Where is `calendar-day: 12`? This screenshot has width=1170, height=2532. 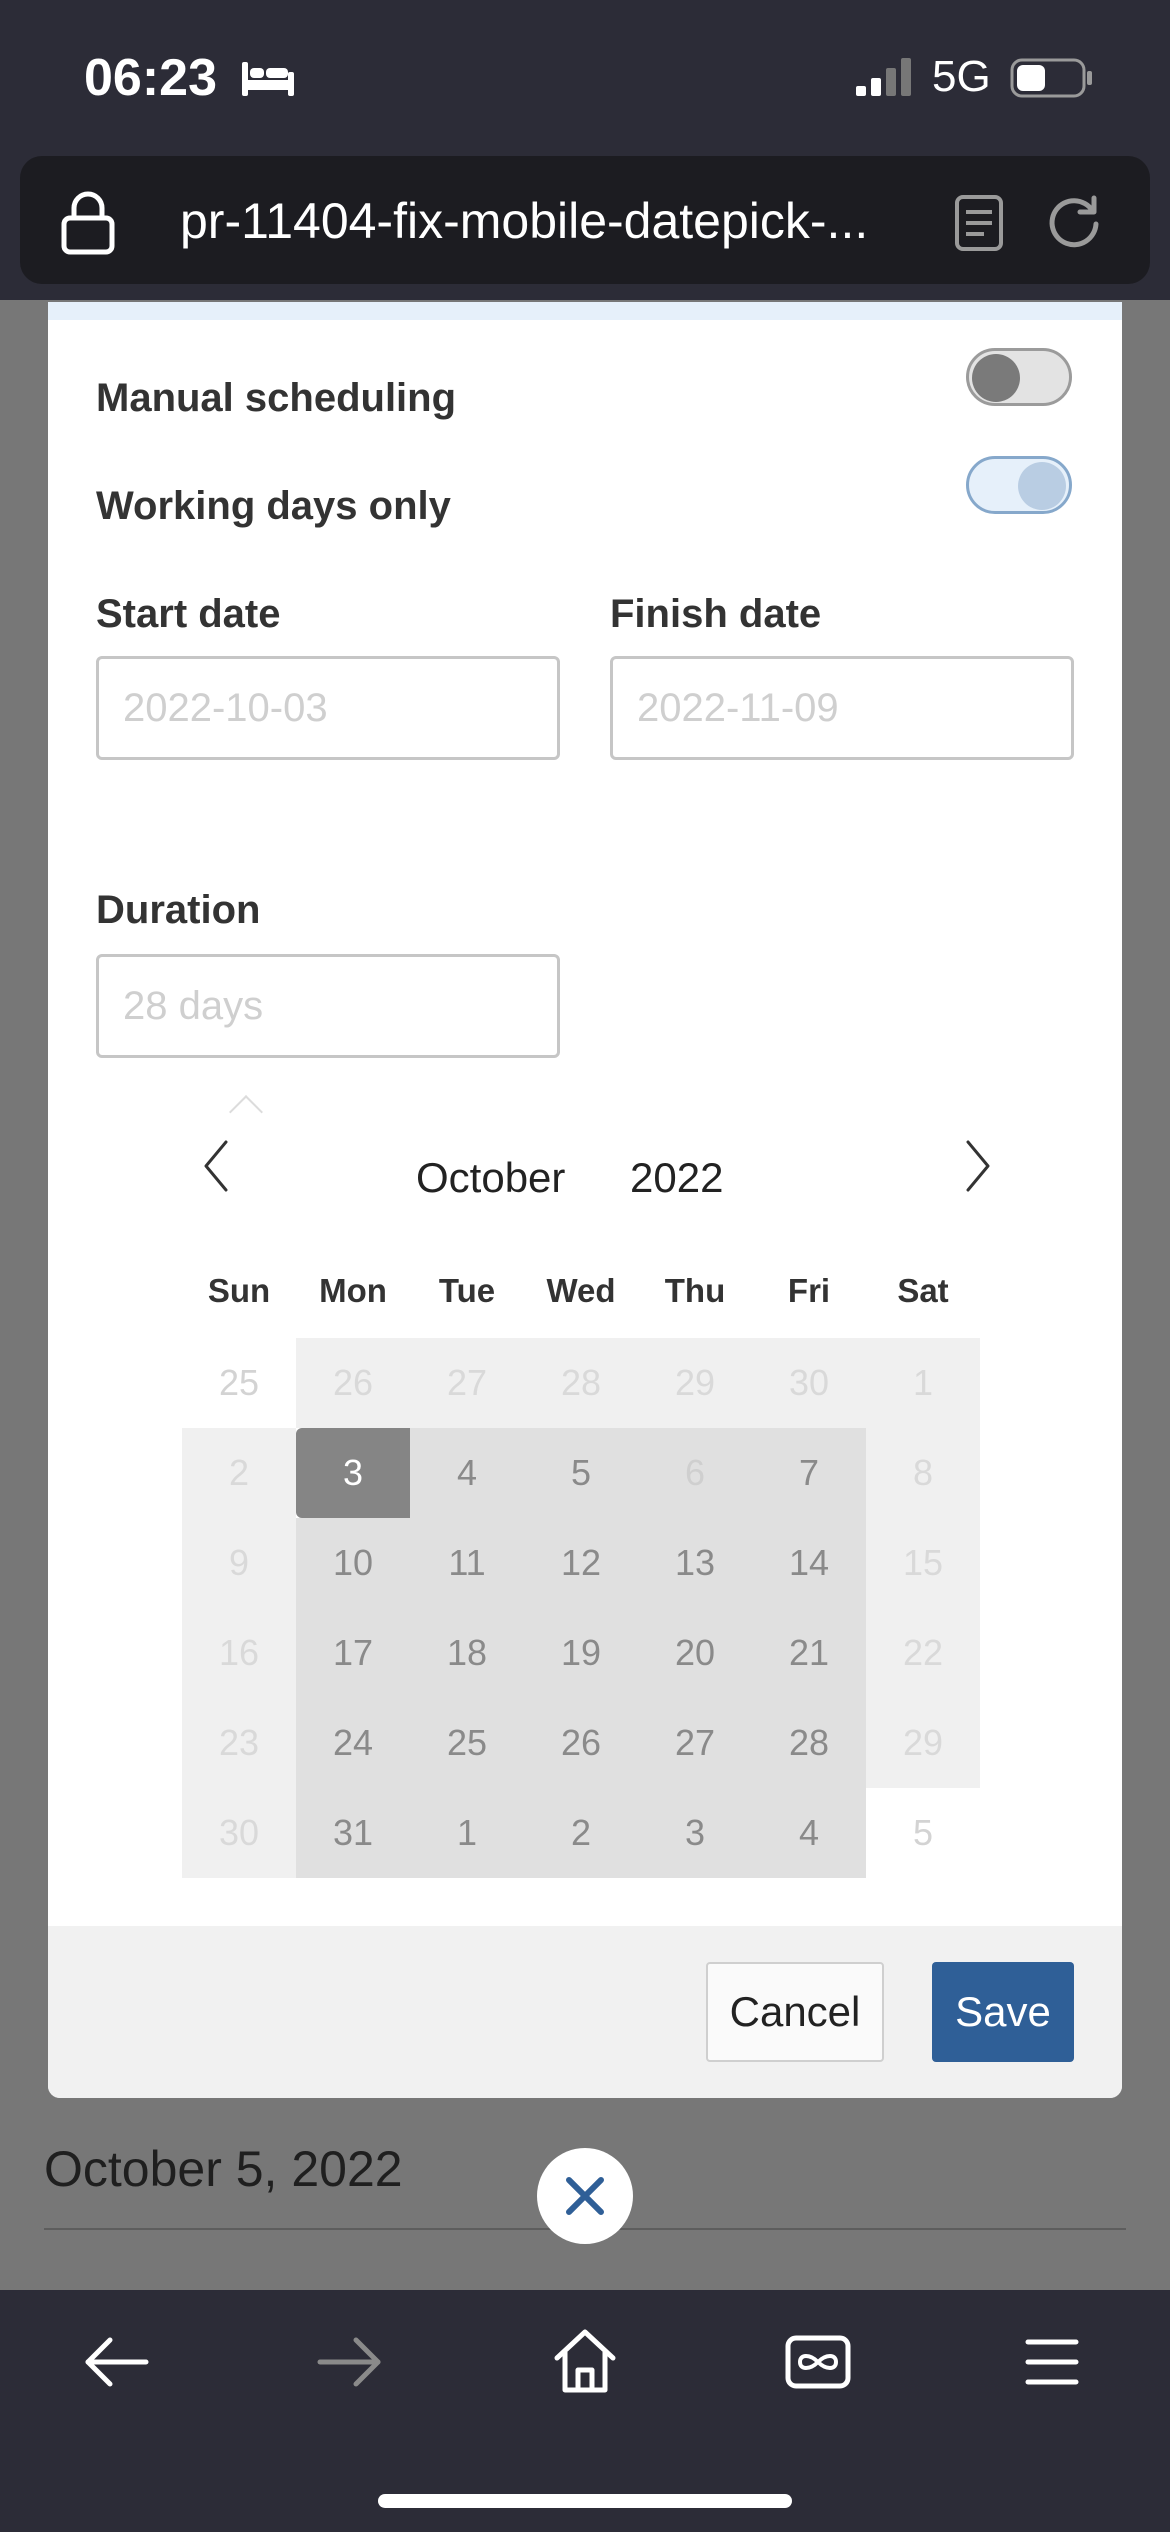
calendar-day: 12 is located at coordinates (581, 1563).